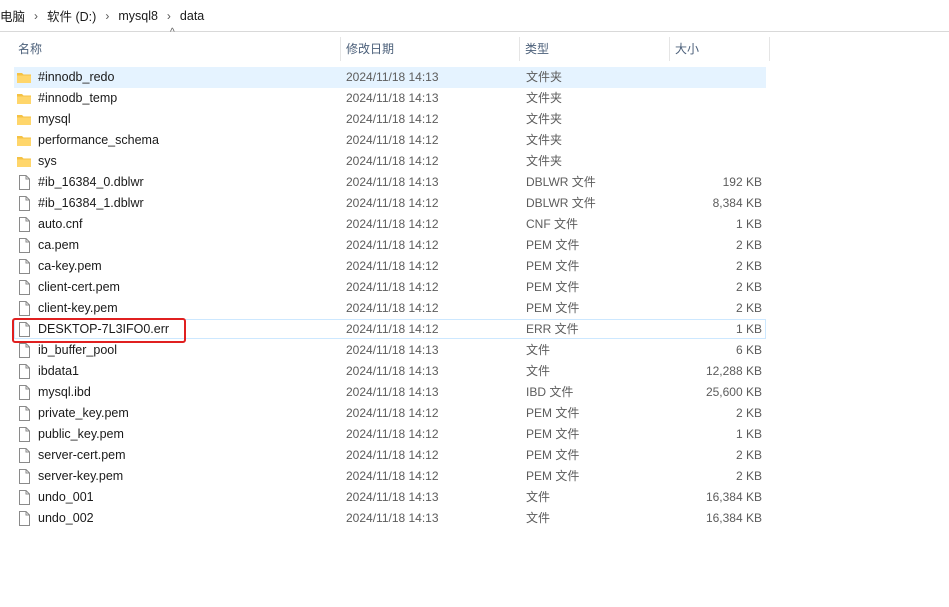  Describe the element at coordinates (83, 413) in the screenshot. I see `file-name: private_key.pem` at that location.